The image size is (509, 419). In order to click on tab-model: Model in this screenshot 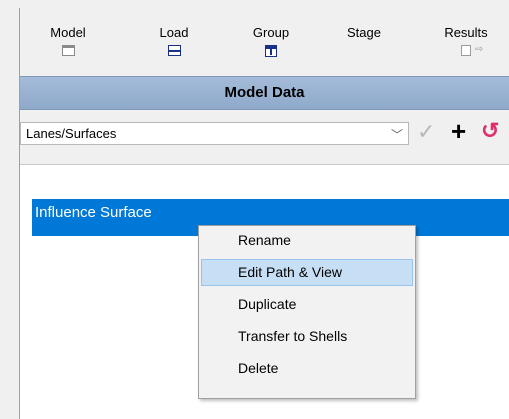, I will do `click(68, 38)`.